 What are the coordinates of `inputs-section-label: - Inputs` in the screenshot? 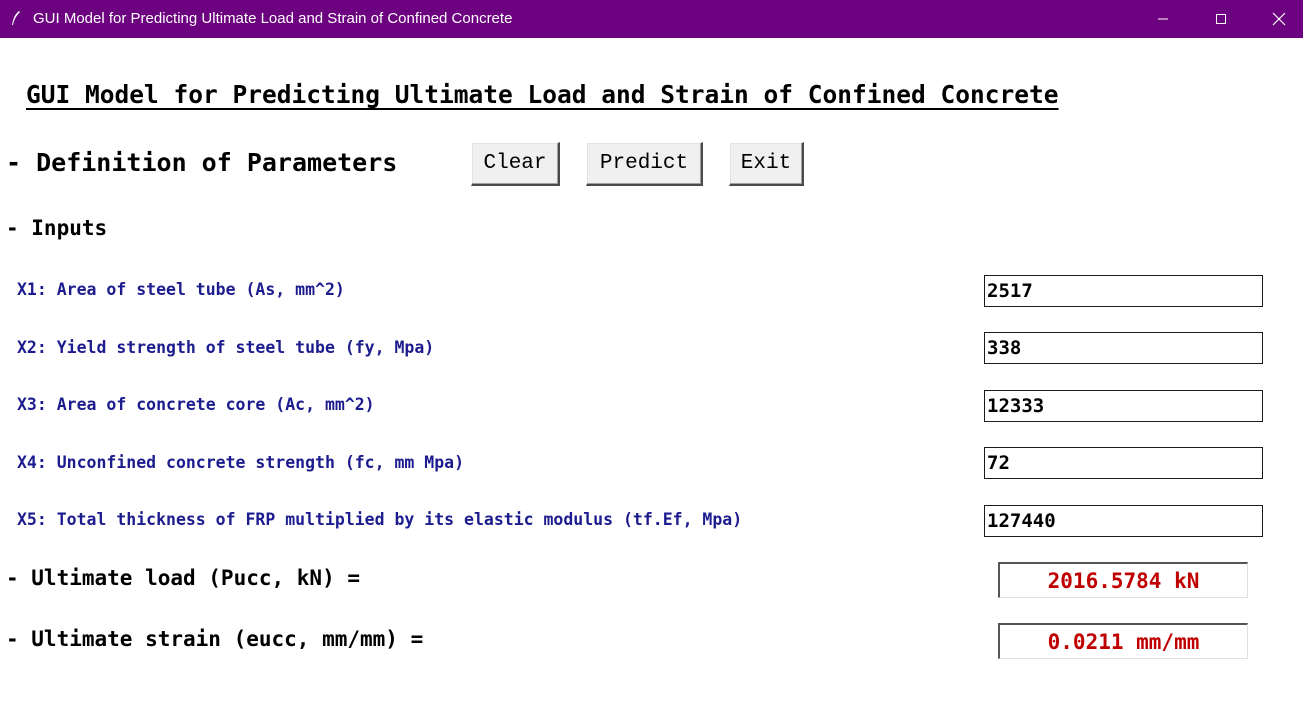 It's located at (57, 228).